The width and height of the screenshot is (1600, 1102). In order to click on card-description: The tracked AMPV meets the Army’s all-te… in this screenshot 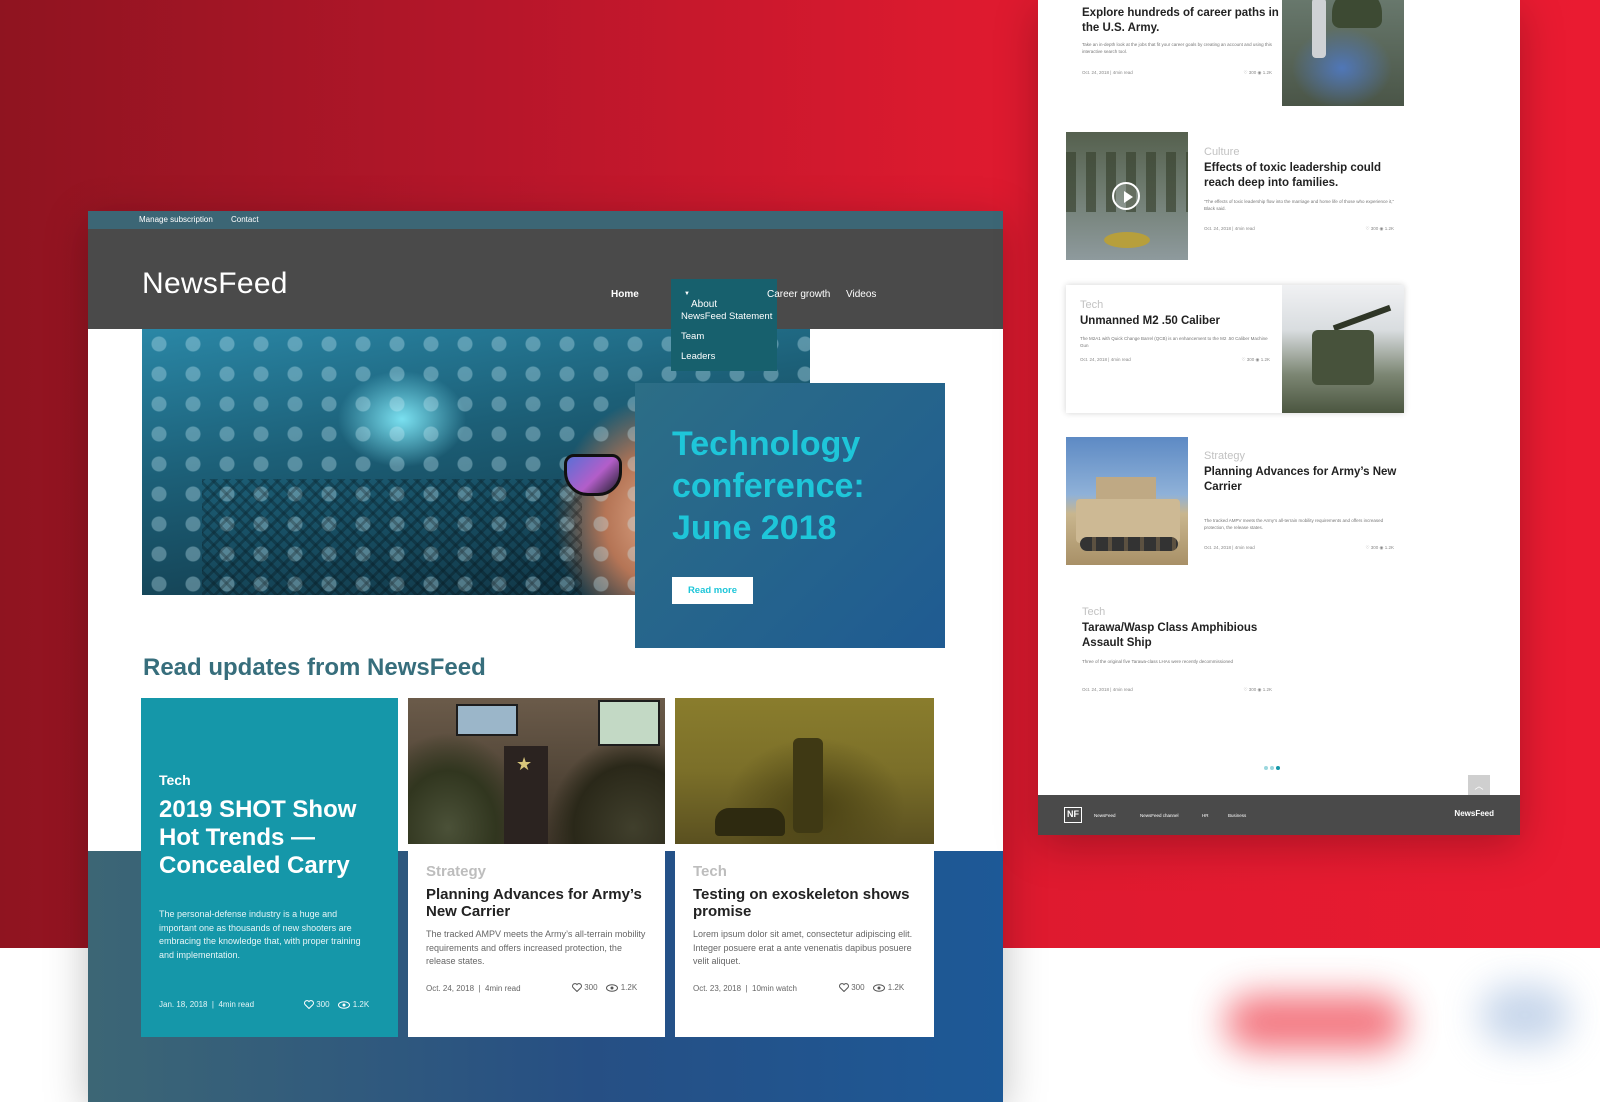, I will do `click(536, 947)`.